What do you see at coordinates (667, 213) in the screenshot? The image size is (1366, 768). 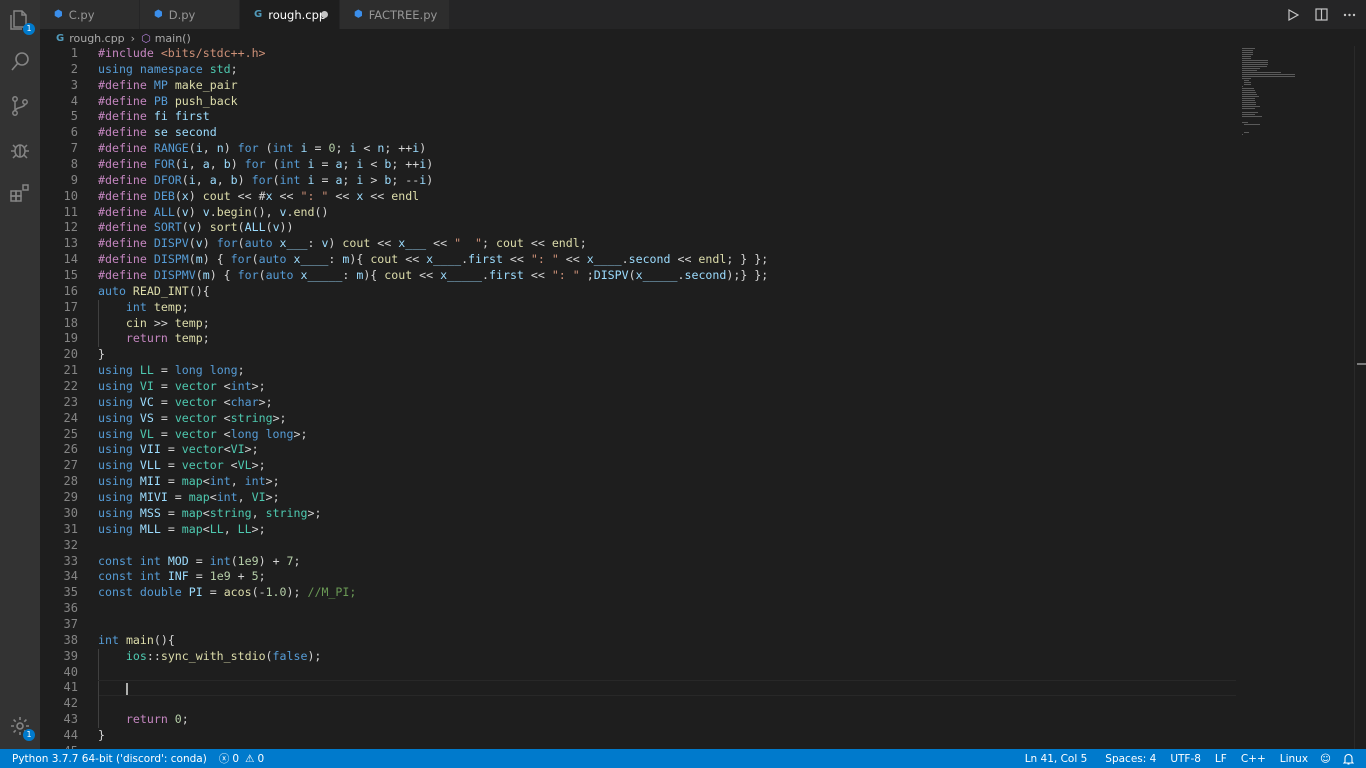 I see `code-line: #define ALL(v) v.begin(), v.end()` at bounding box center [667, 213].